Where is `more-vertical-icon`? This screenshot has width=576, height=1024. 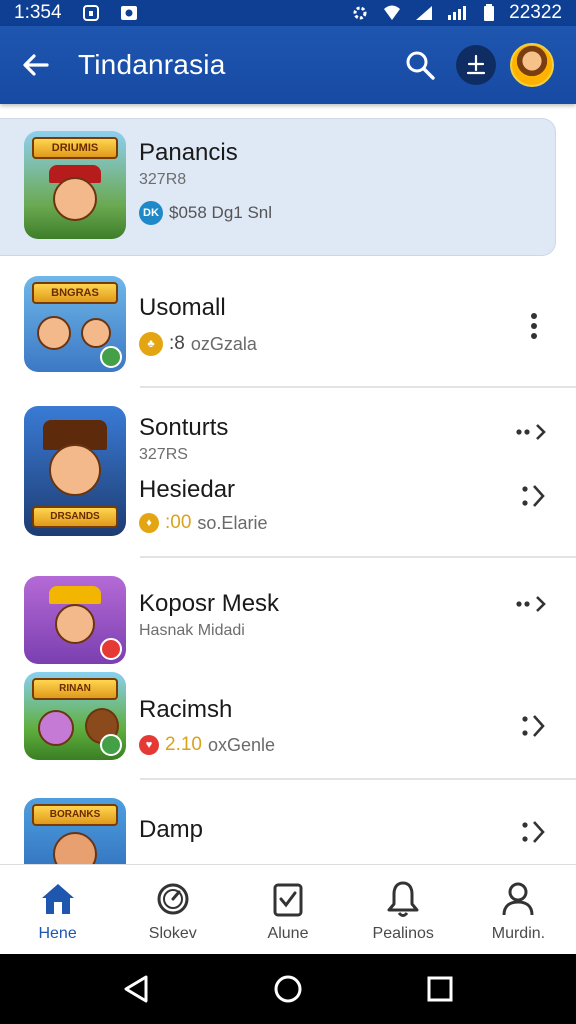
more-vertical-icon is located at coordinates (534, 326).